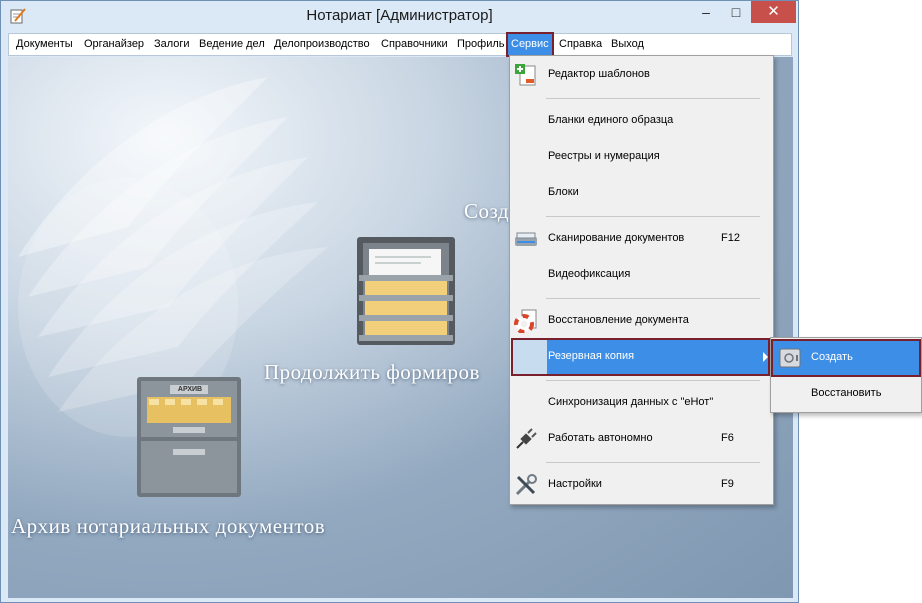 The image size is (922, 603). Describe the element at coordinates (563, 192) in the screenshot. I see `menu-item-label: Блоки` at that location.